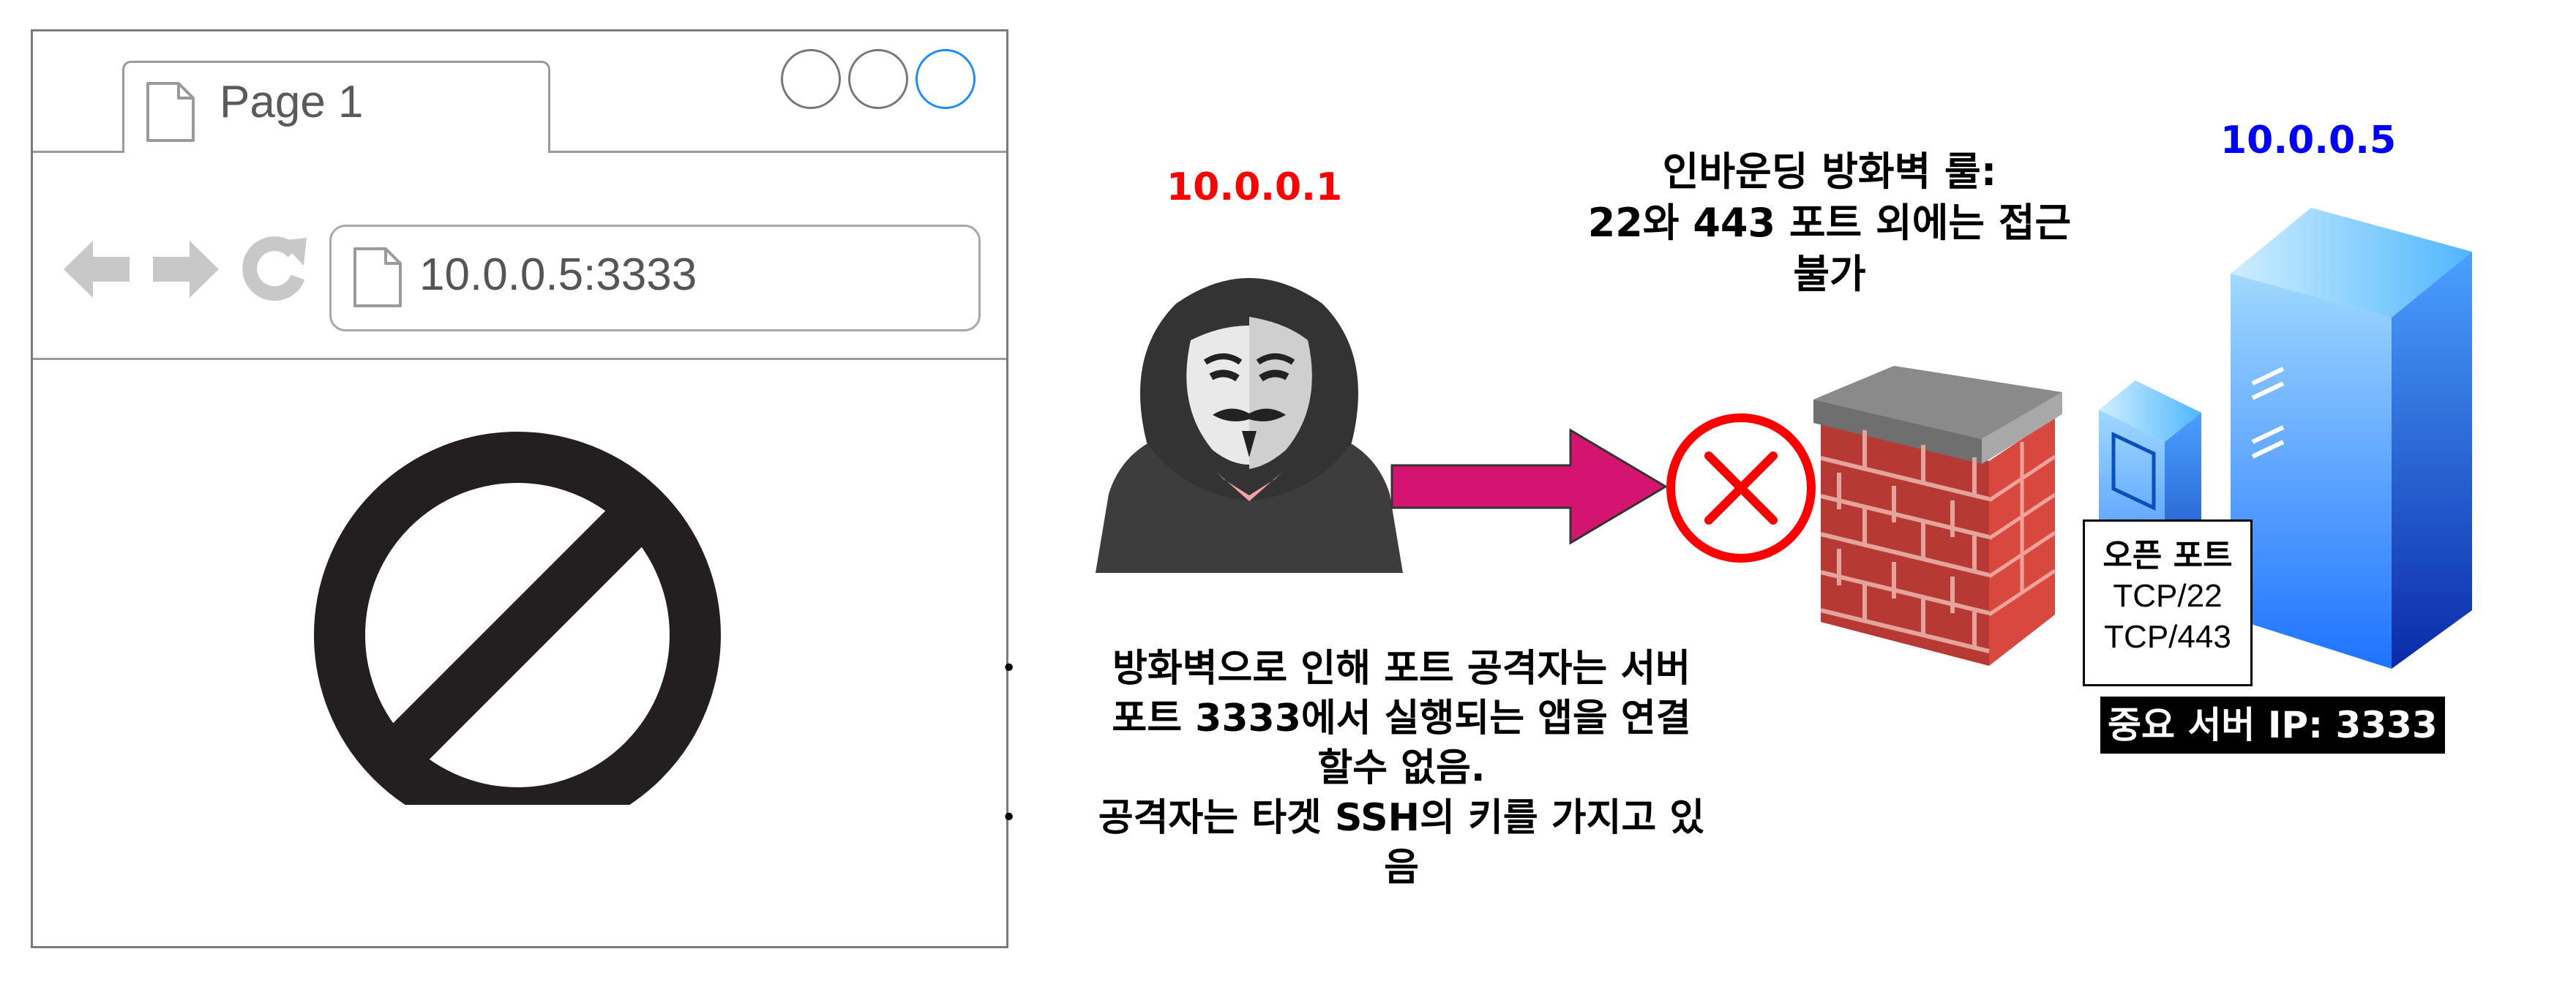 The height and width of the screenshot is (998, 2576). I want to click on open-ports-box: 오픈 포트 TCP/22 TCP/443, so click(2168, 602).